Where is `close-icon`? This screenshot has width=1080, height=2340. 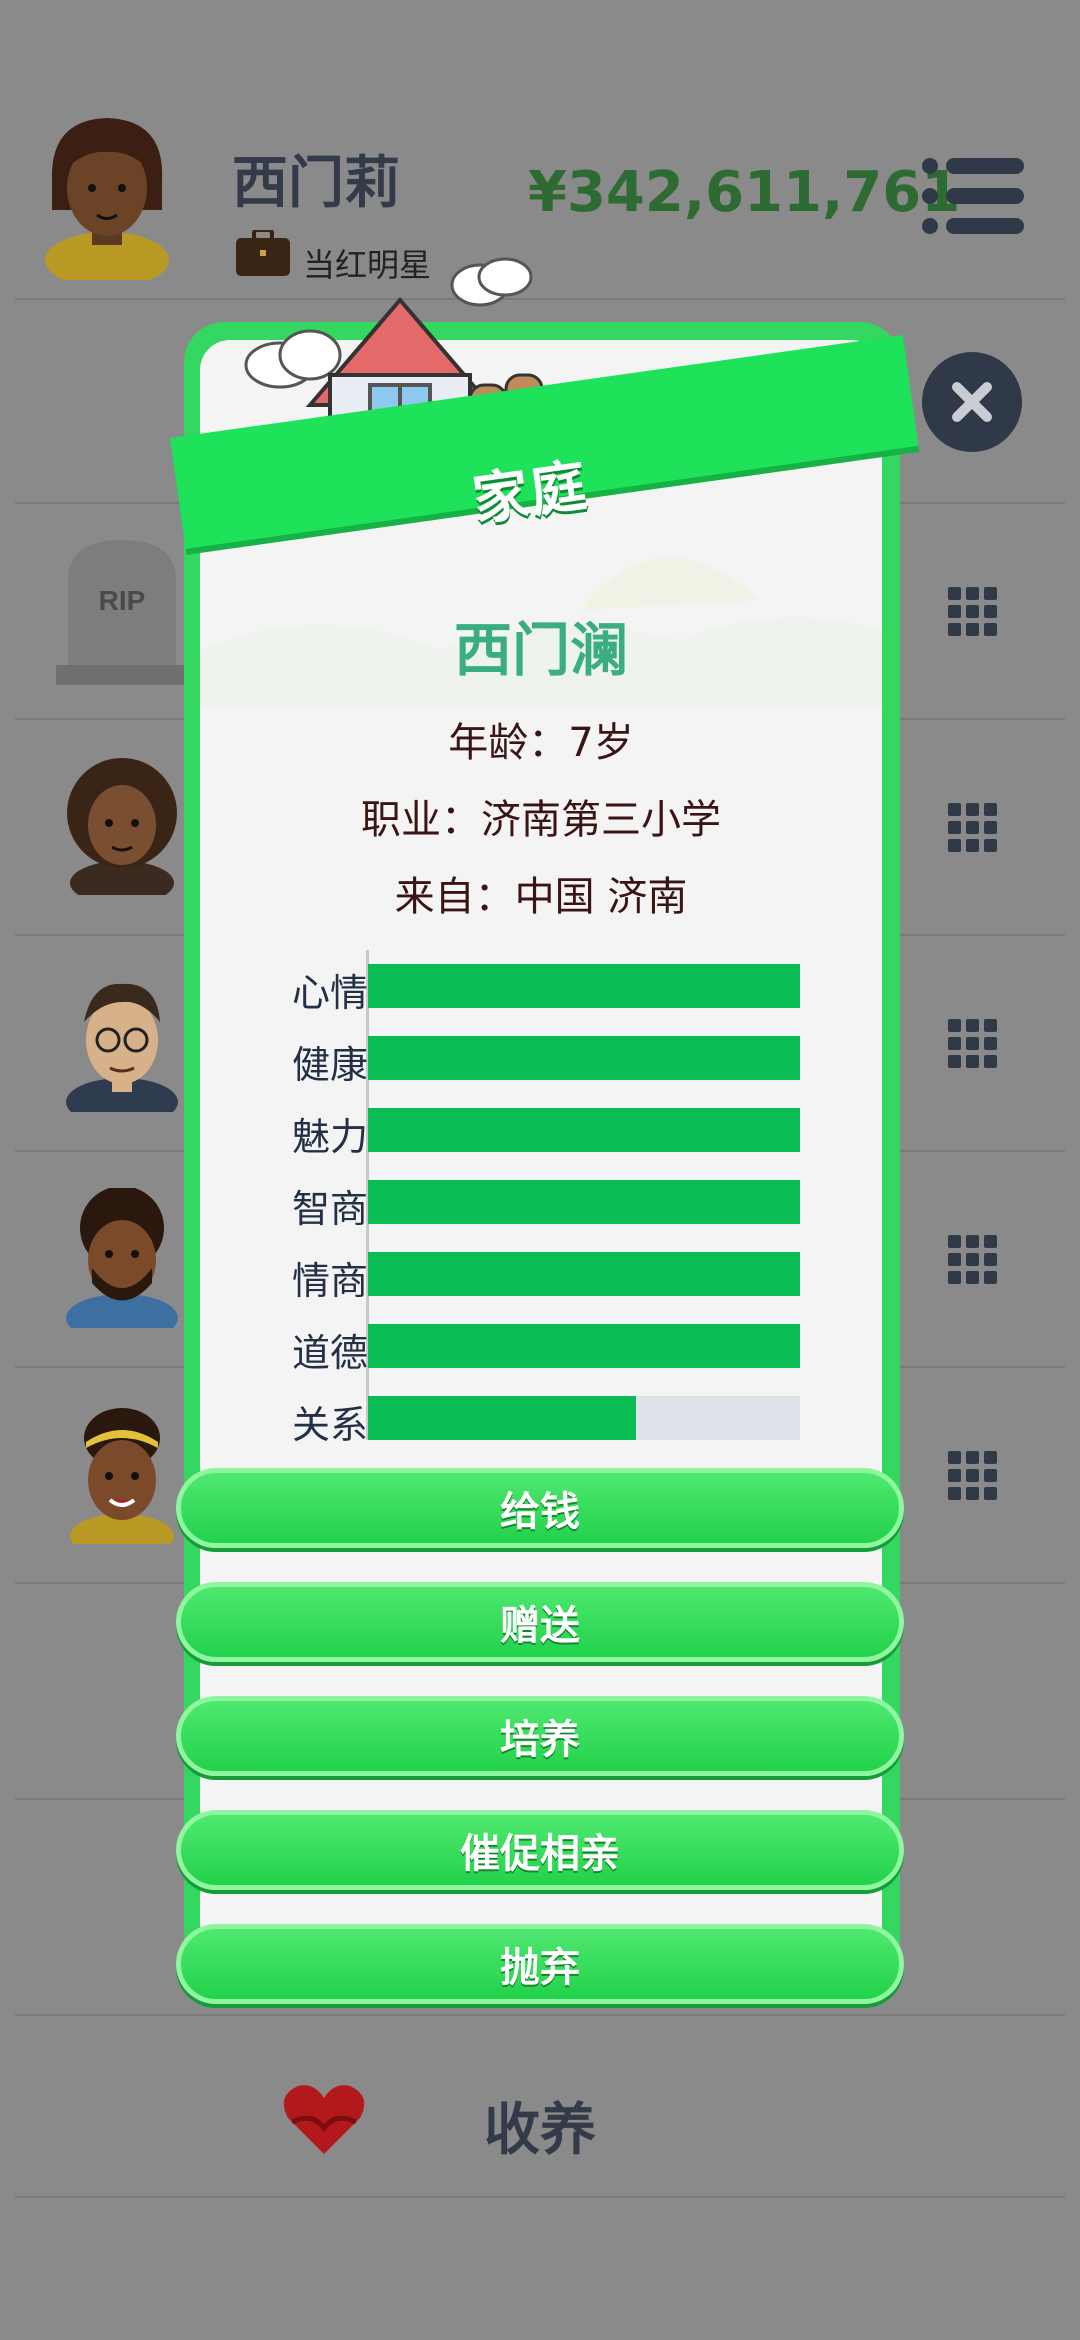 close-icon is located at coordinates (972, 402).